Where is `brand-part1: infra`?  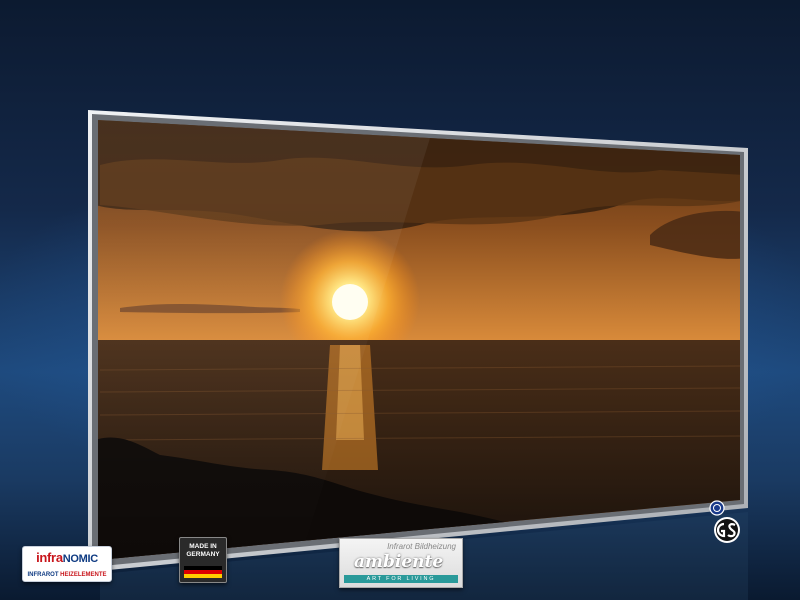 brand-part1: infra is located at coordinates (49, 557).